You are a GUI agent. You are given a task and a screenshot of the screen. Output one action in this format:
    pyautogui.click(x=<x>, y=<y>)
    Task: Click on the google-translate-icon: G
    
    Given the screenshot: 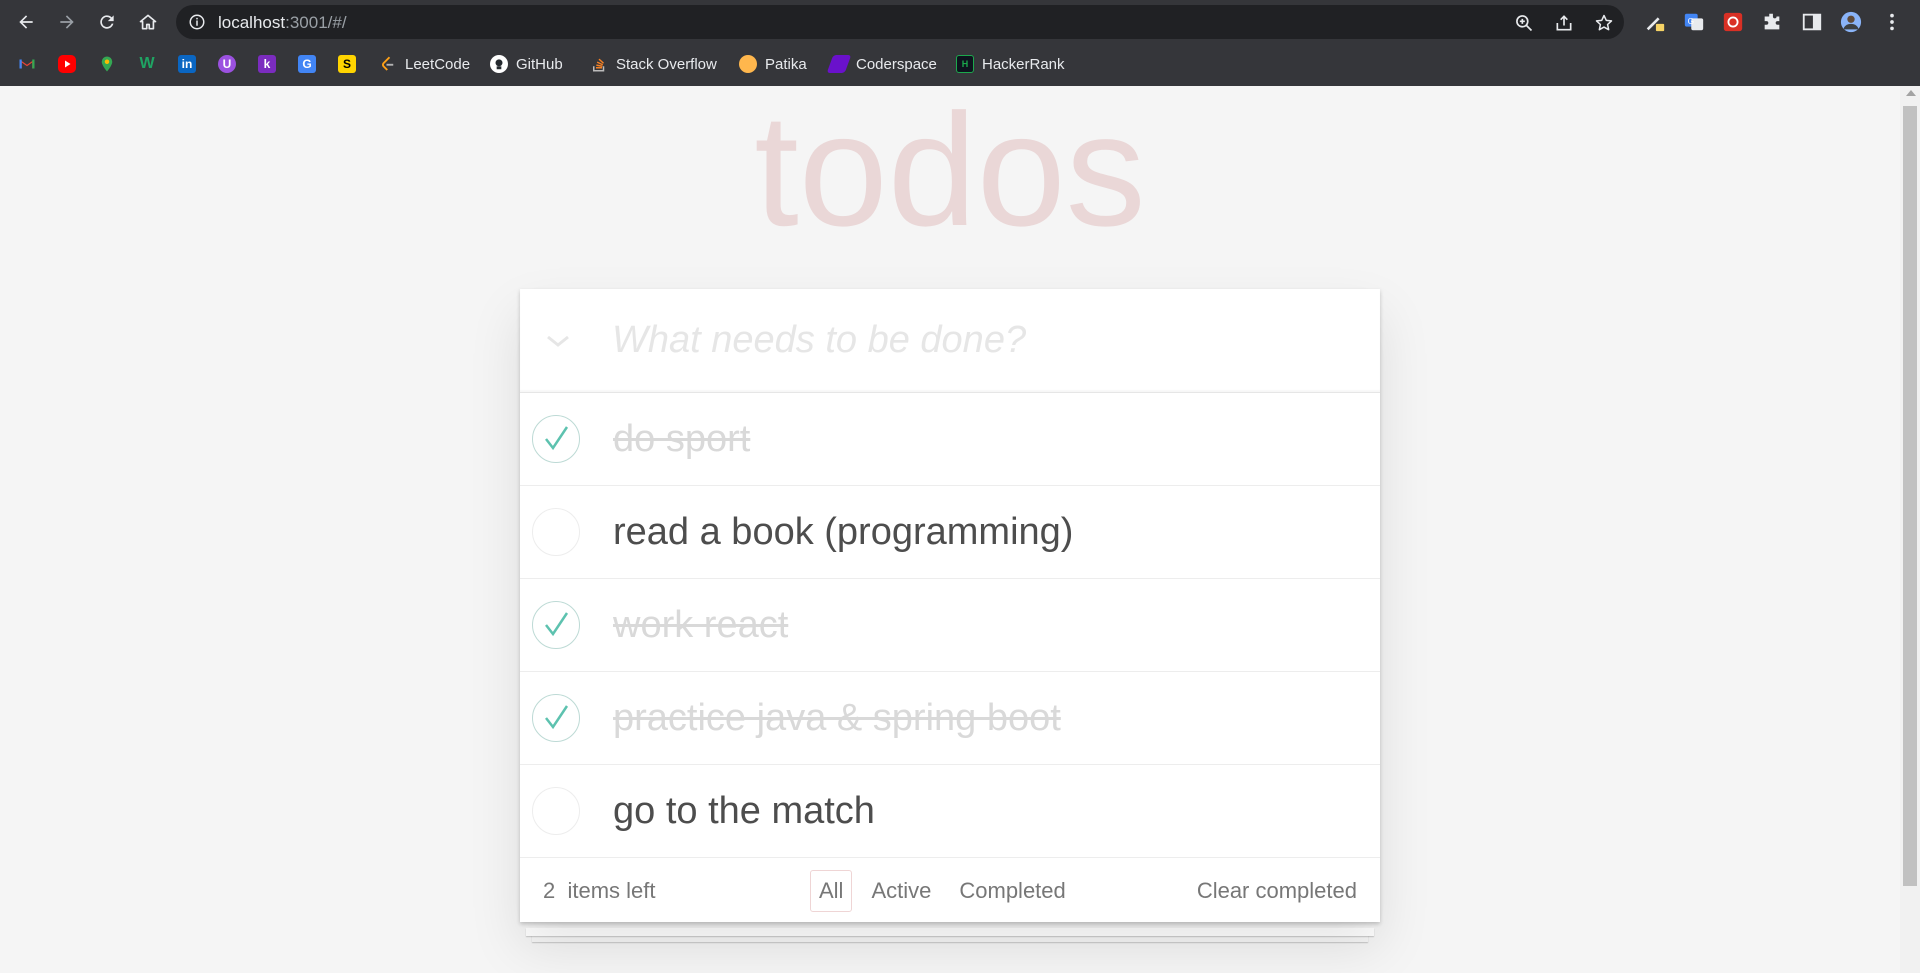 What is the action you would take?
    pyautogui.click(x=1694, y=22)
    